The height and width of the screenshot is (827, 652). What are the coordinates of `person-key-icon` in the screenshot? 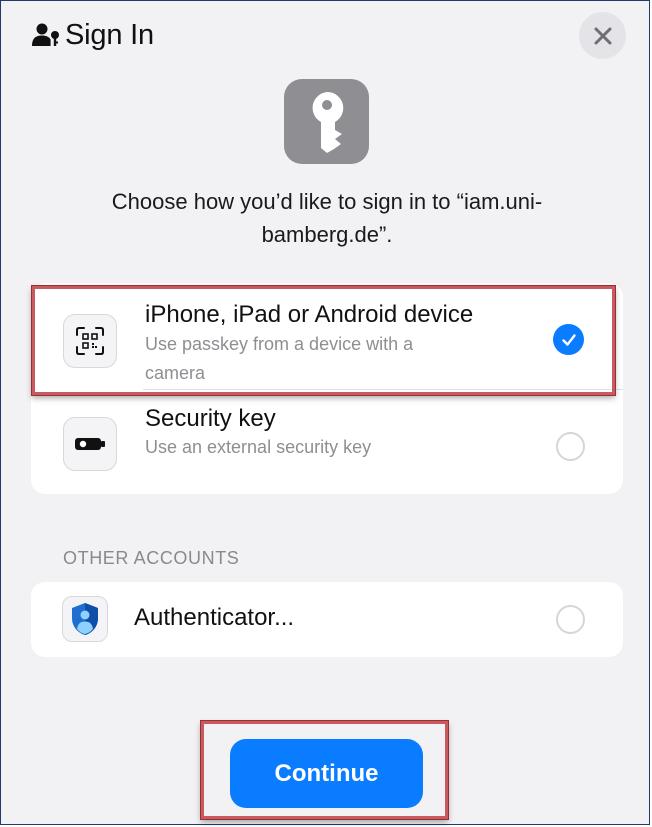 It's located at (45, 34).